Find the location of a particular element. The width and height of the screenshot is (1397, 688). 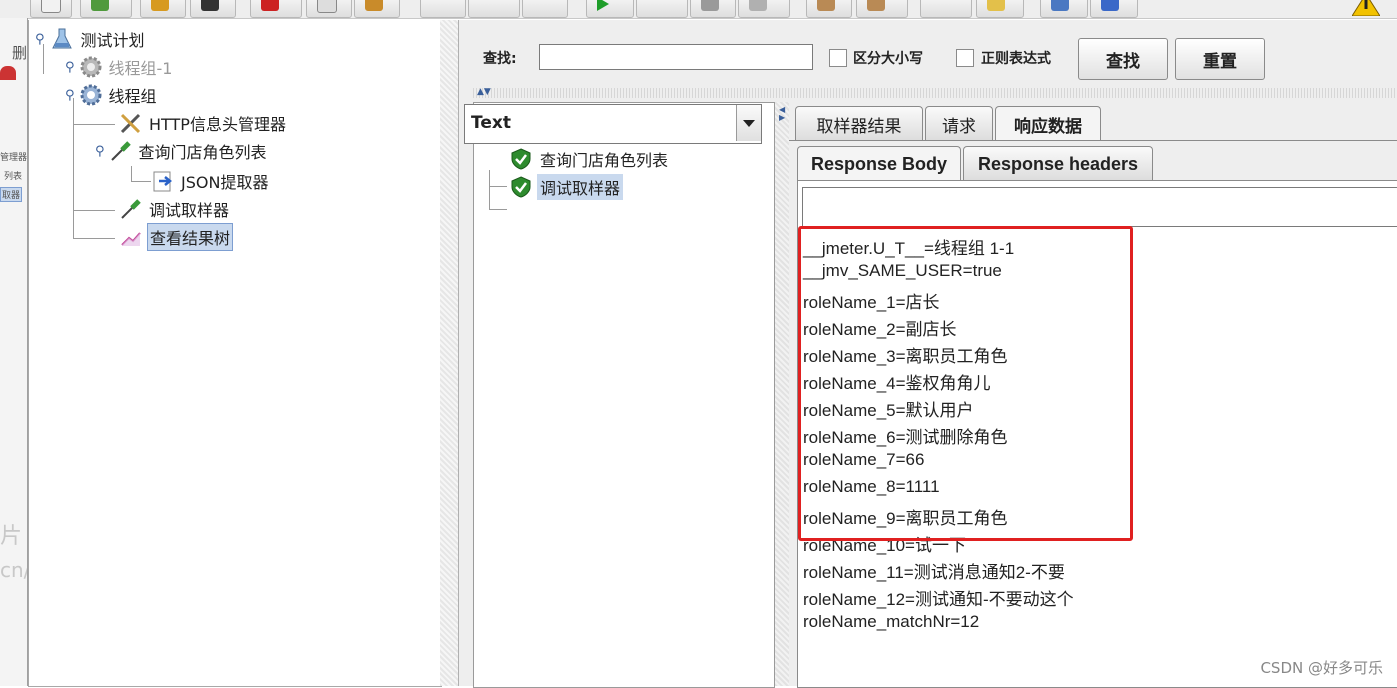

help-button is located at coordinates (1114, 9).